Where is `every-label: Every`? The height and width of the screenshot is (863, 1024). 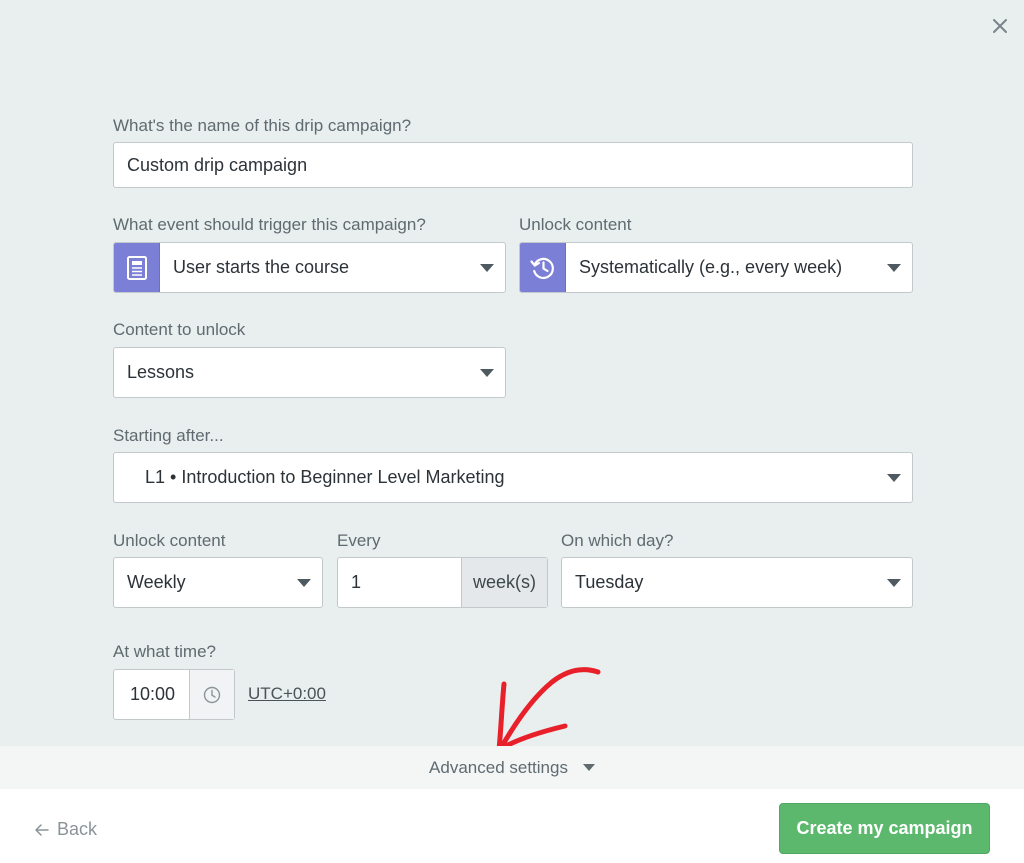 every-label: Every is located at coordinates (359, 540).